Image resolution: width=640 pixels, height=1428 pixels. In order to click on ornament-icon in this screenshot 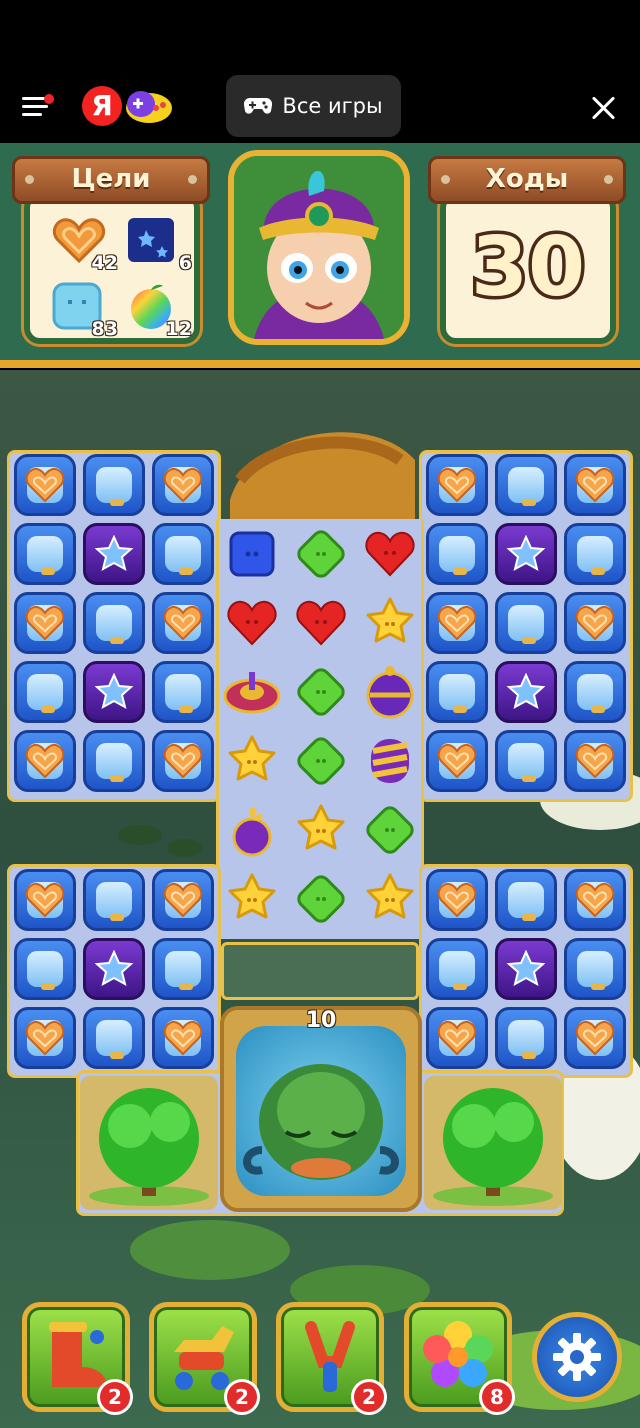, I will do `click(390, 692)`.